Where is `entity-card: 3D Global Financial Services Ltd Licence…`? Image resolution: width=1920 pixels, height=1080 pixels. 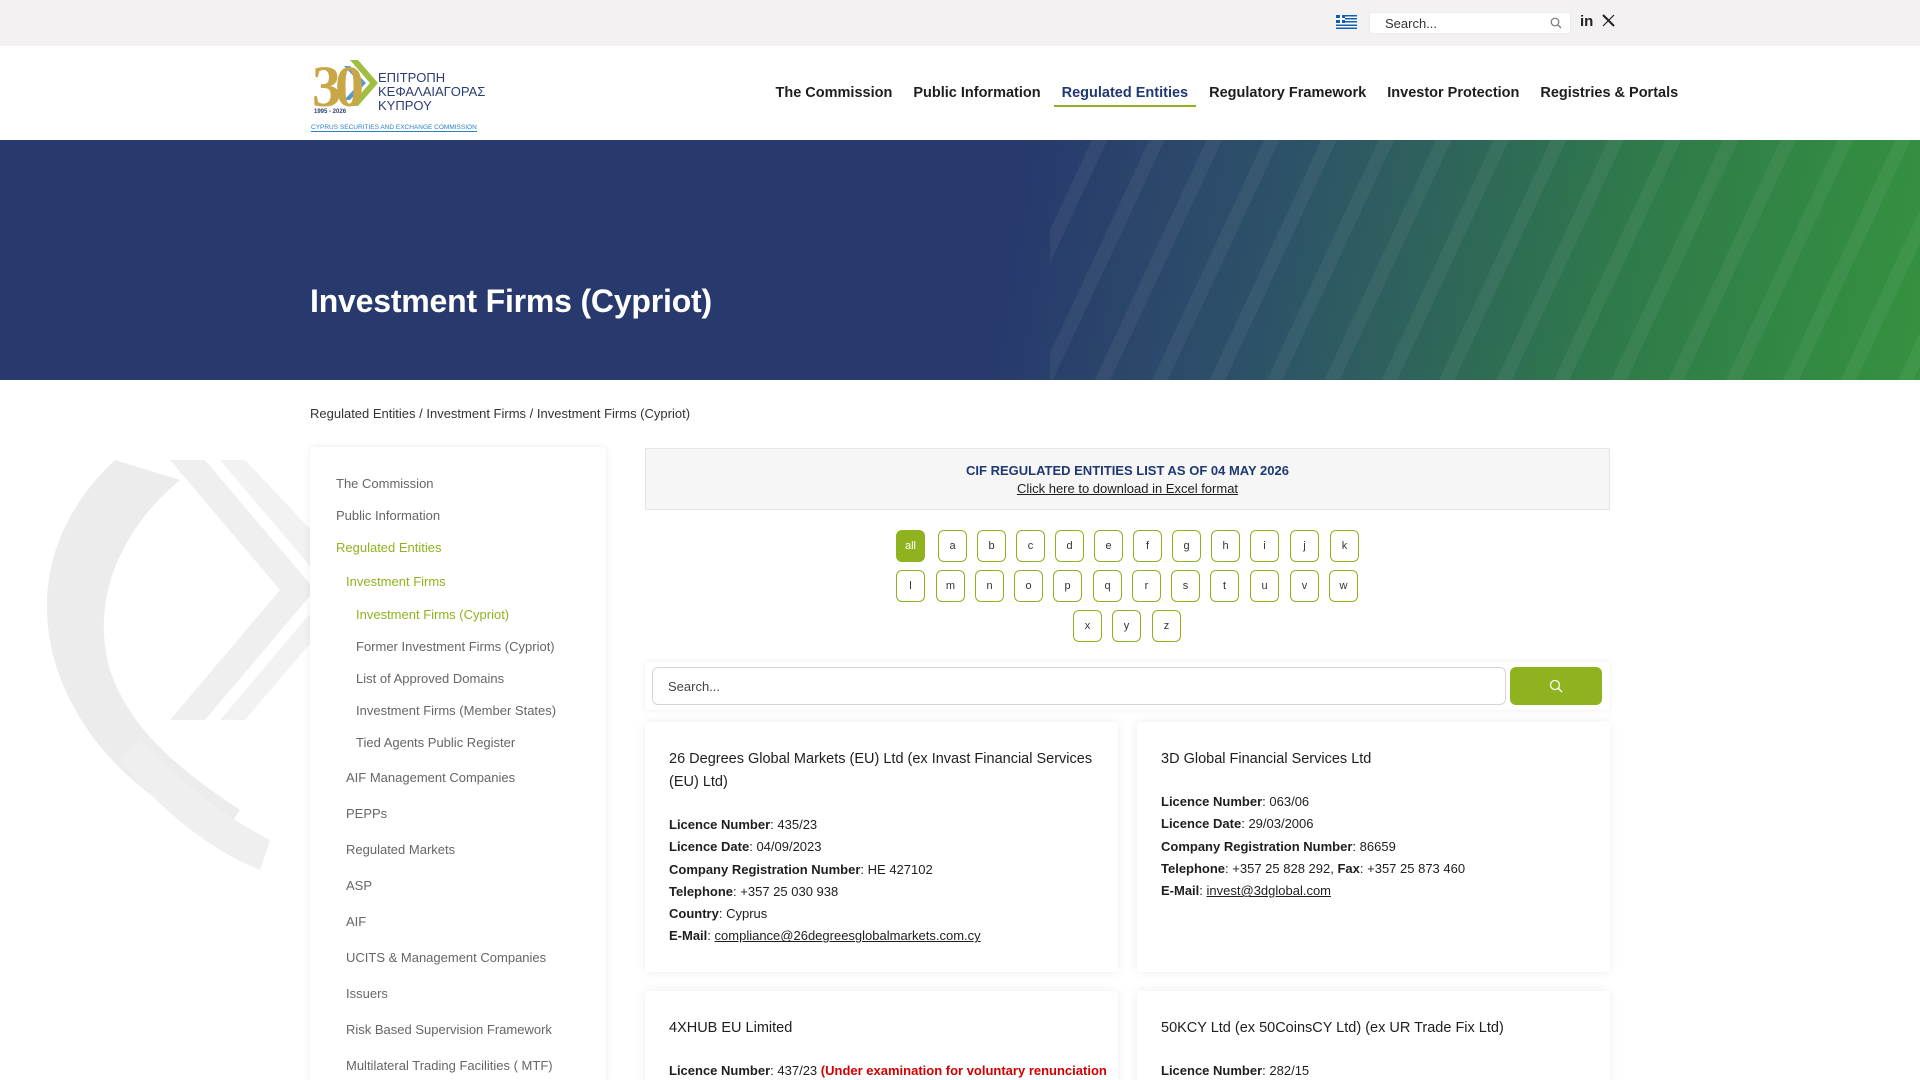
entity-card: 3D Global Financial Services Ltd Licence… is located at coordinates (1373, 847).